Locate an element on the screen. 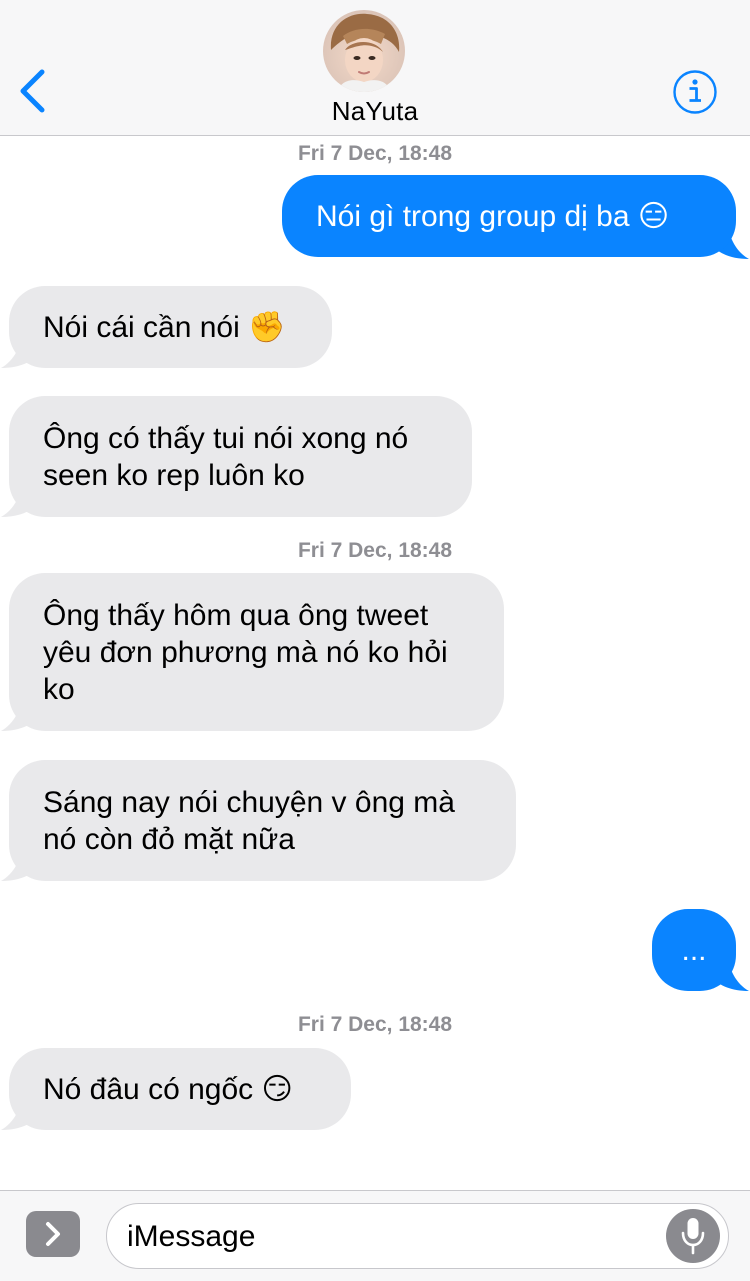  dictation-button is located at coordinates (693, 1236).